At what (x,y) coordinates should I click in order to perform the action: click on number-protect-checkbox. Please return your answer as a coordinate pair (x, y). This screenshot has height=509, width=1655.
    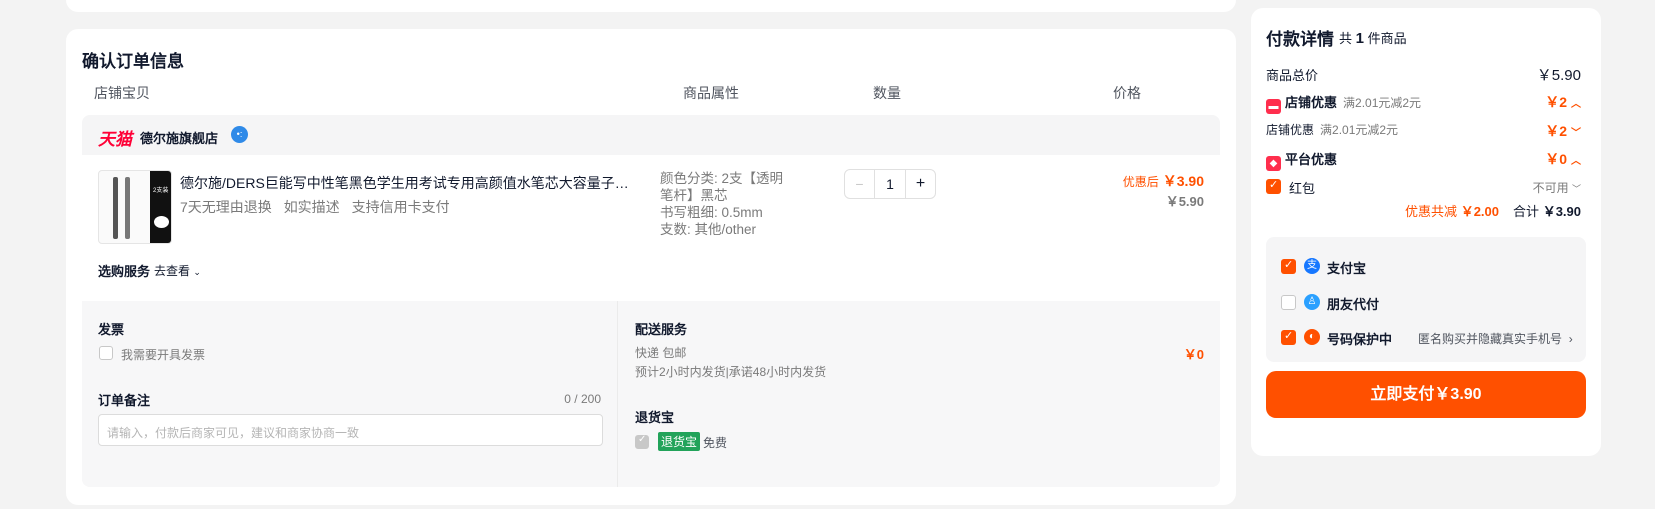
    Looking at the image, I should click on (1288, 337).